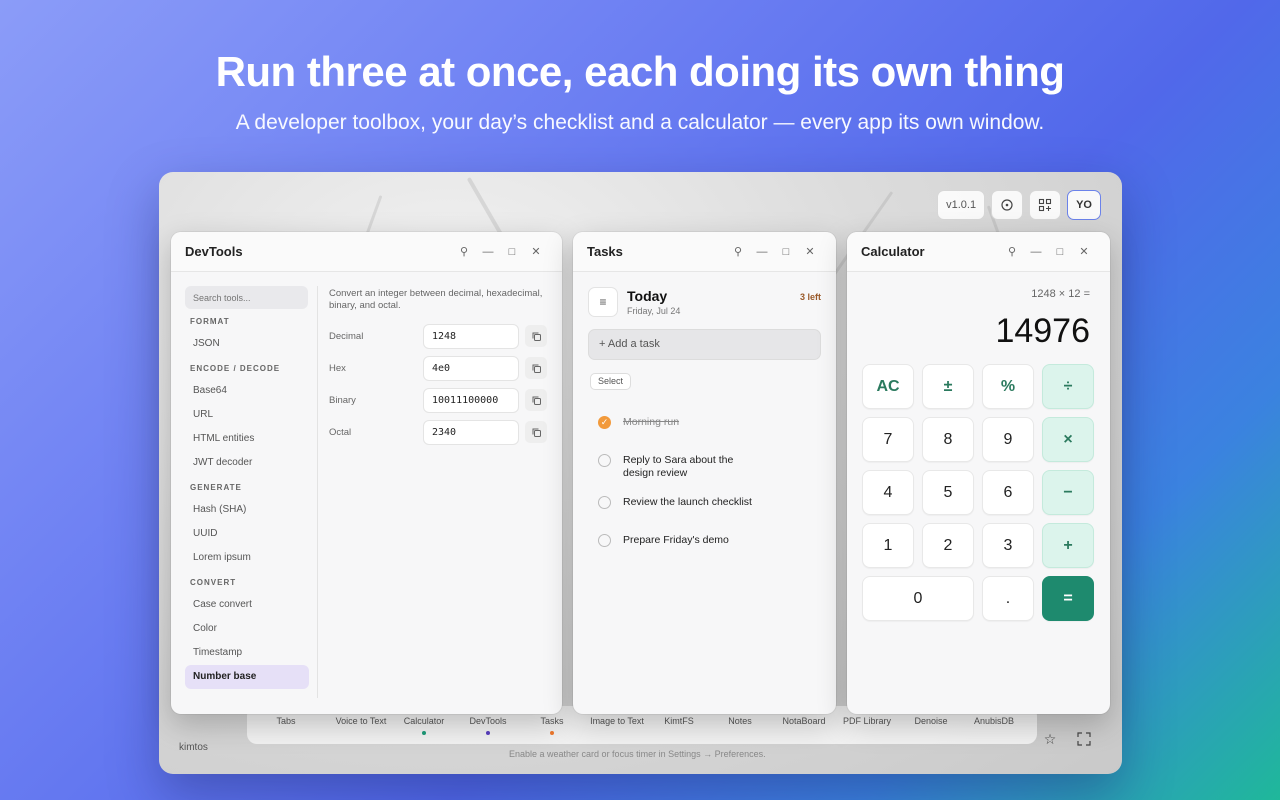 This screenshot has width=1280, height=800. What do you see at coordinates (948, 386) in the screenshot?
I see `calc-key-plus-minus: ±` at bounding box center [948, 386].